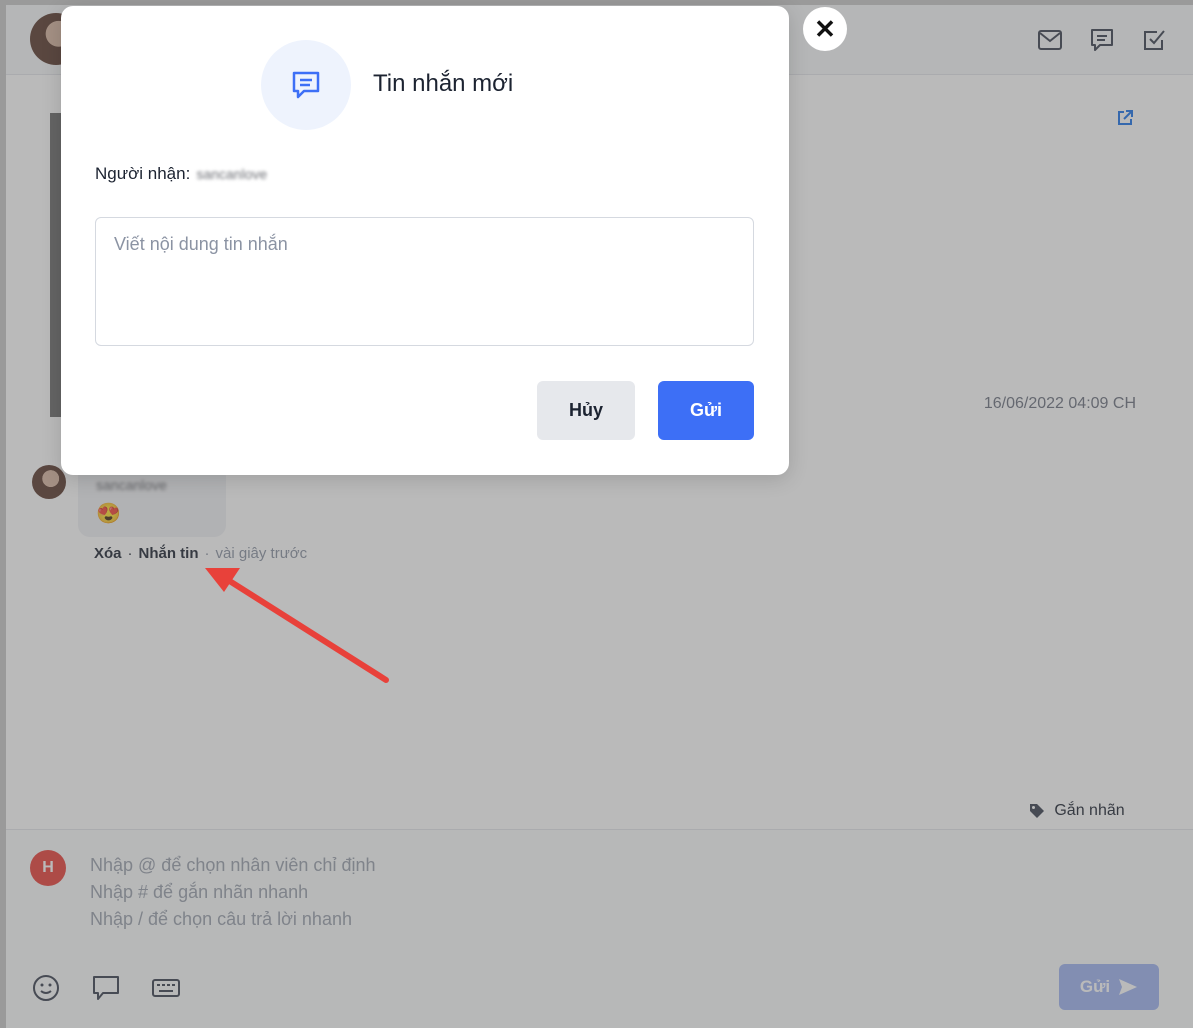 This screenshot has width=1193, height=1028. Describe the element at coordinates (143, 173) in the screenshot. I see `recipient-label: Người nhận:` at that location.